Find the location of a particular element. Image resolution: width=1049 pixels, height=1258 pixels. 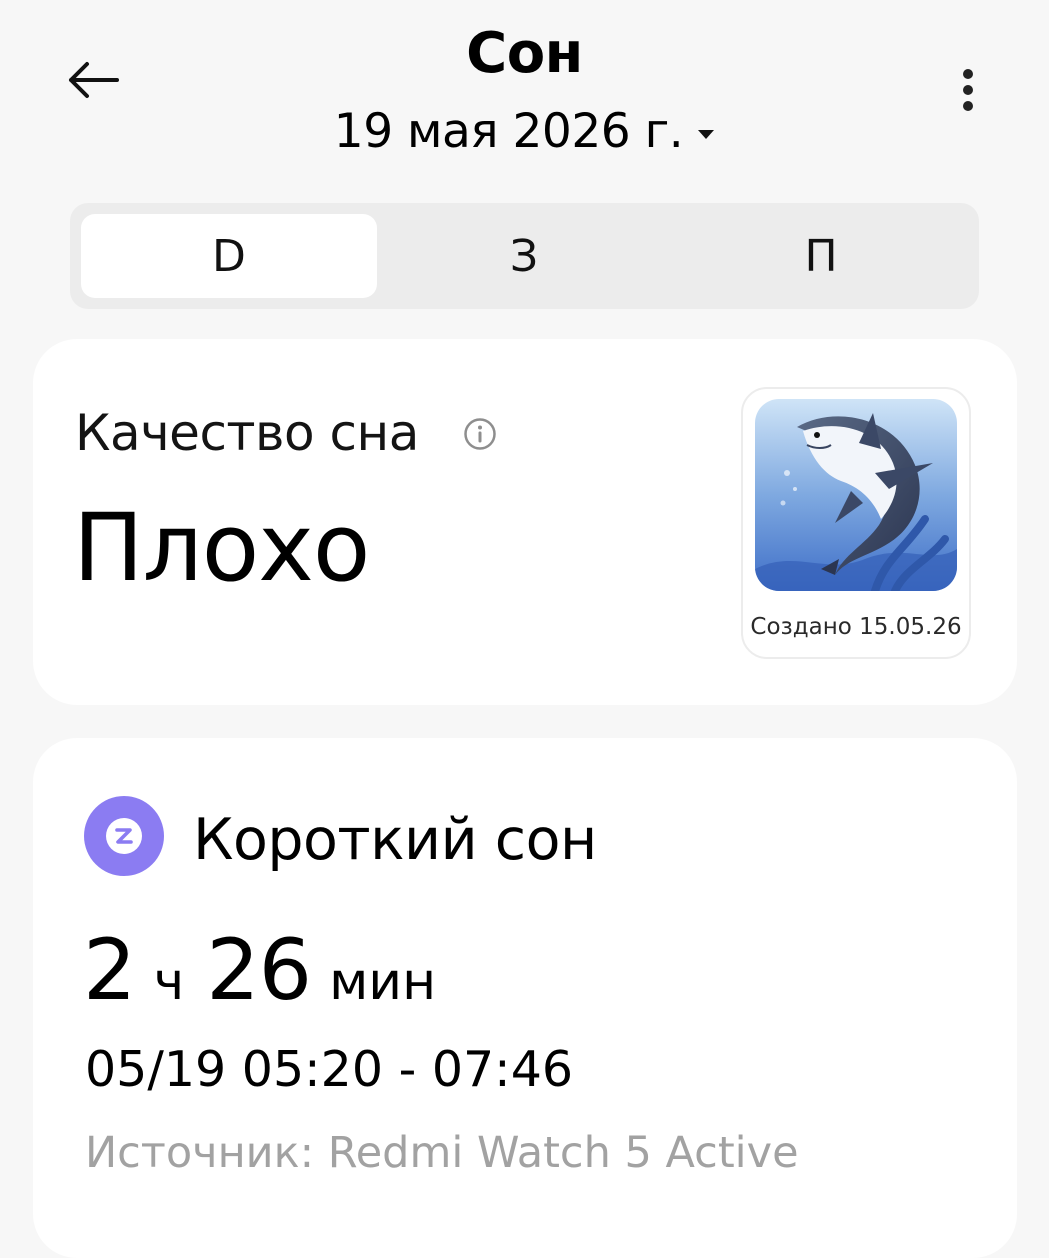

period-segmented-control: D З П is located at coordinates (524, 256).